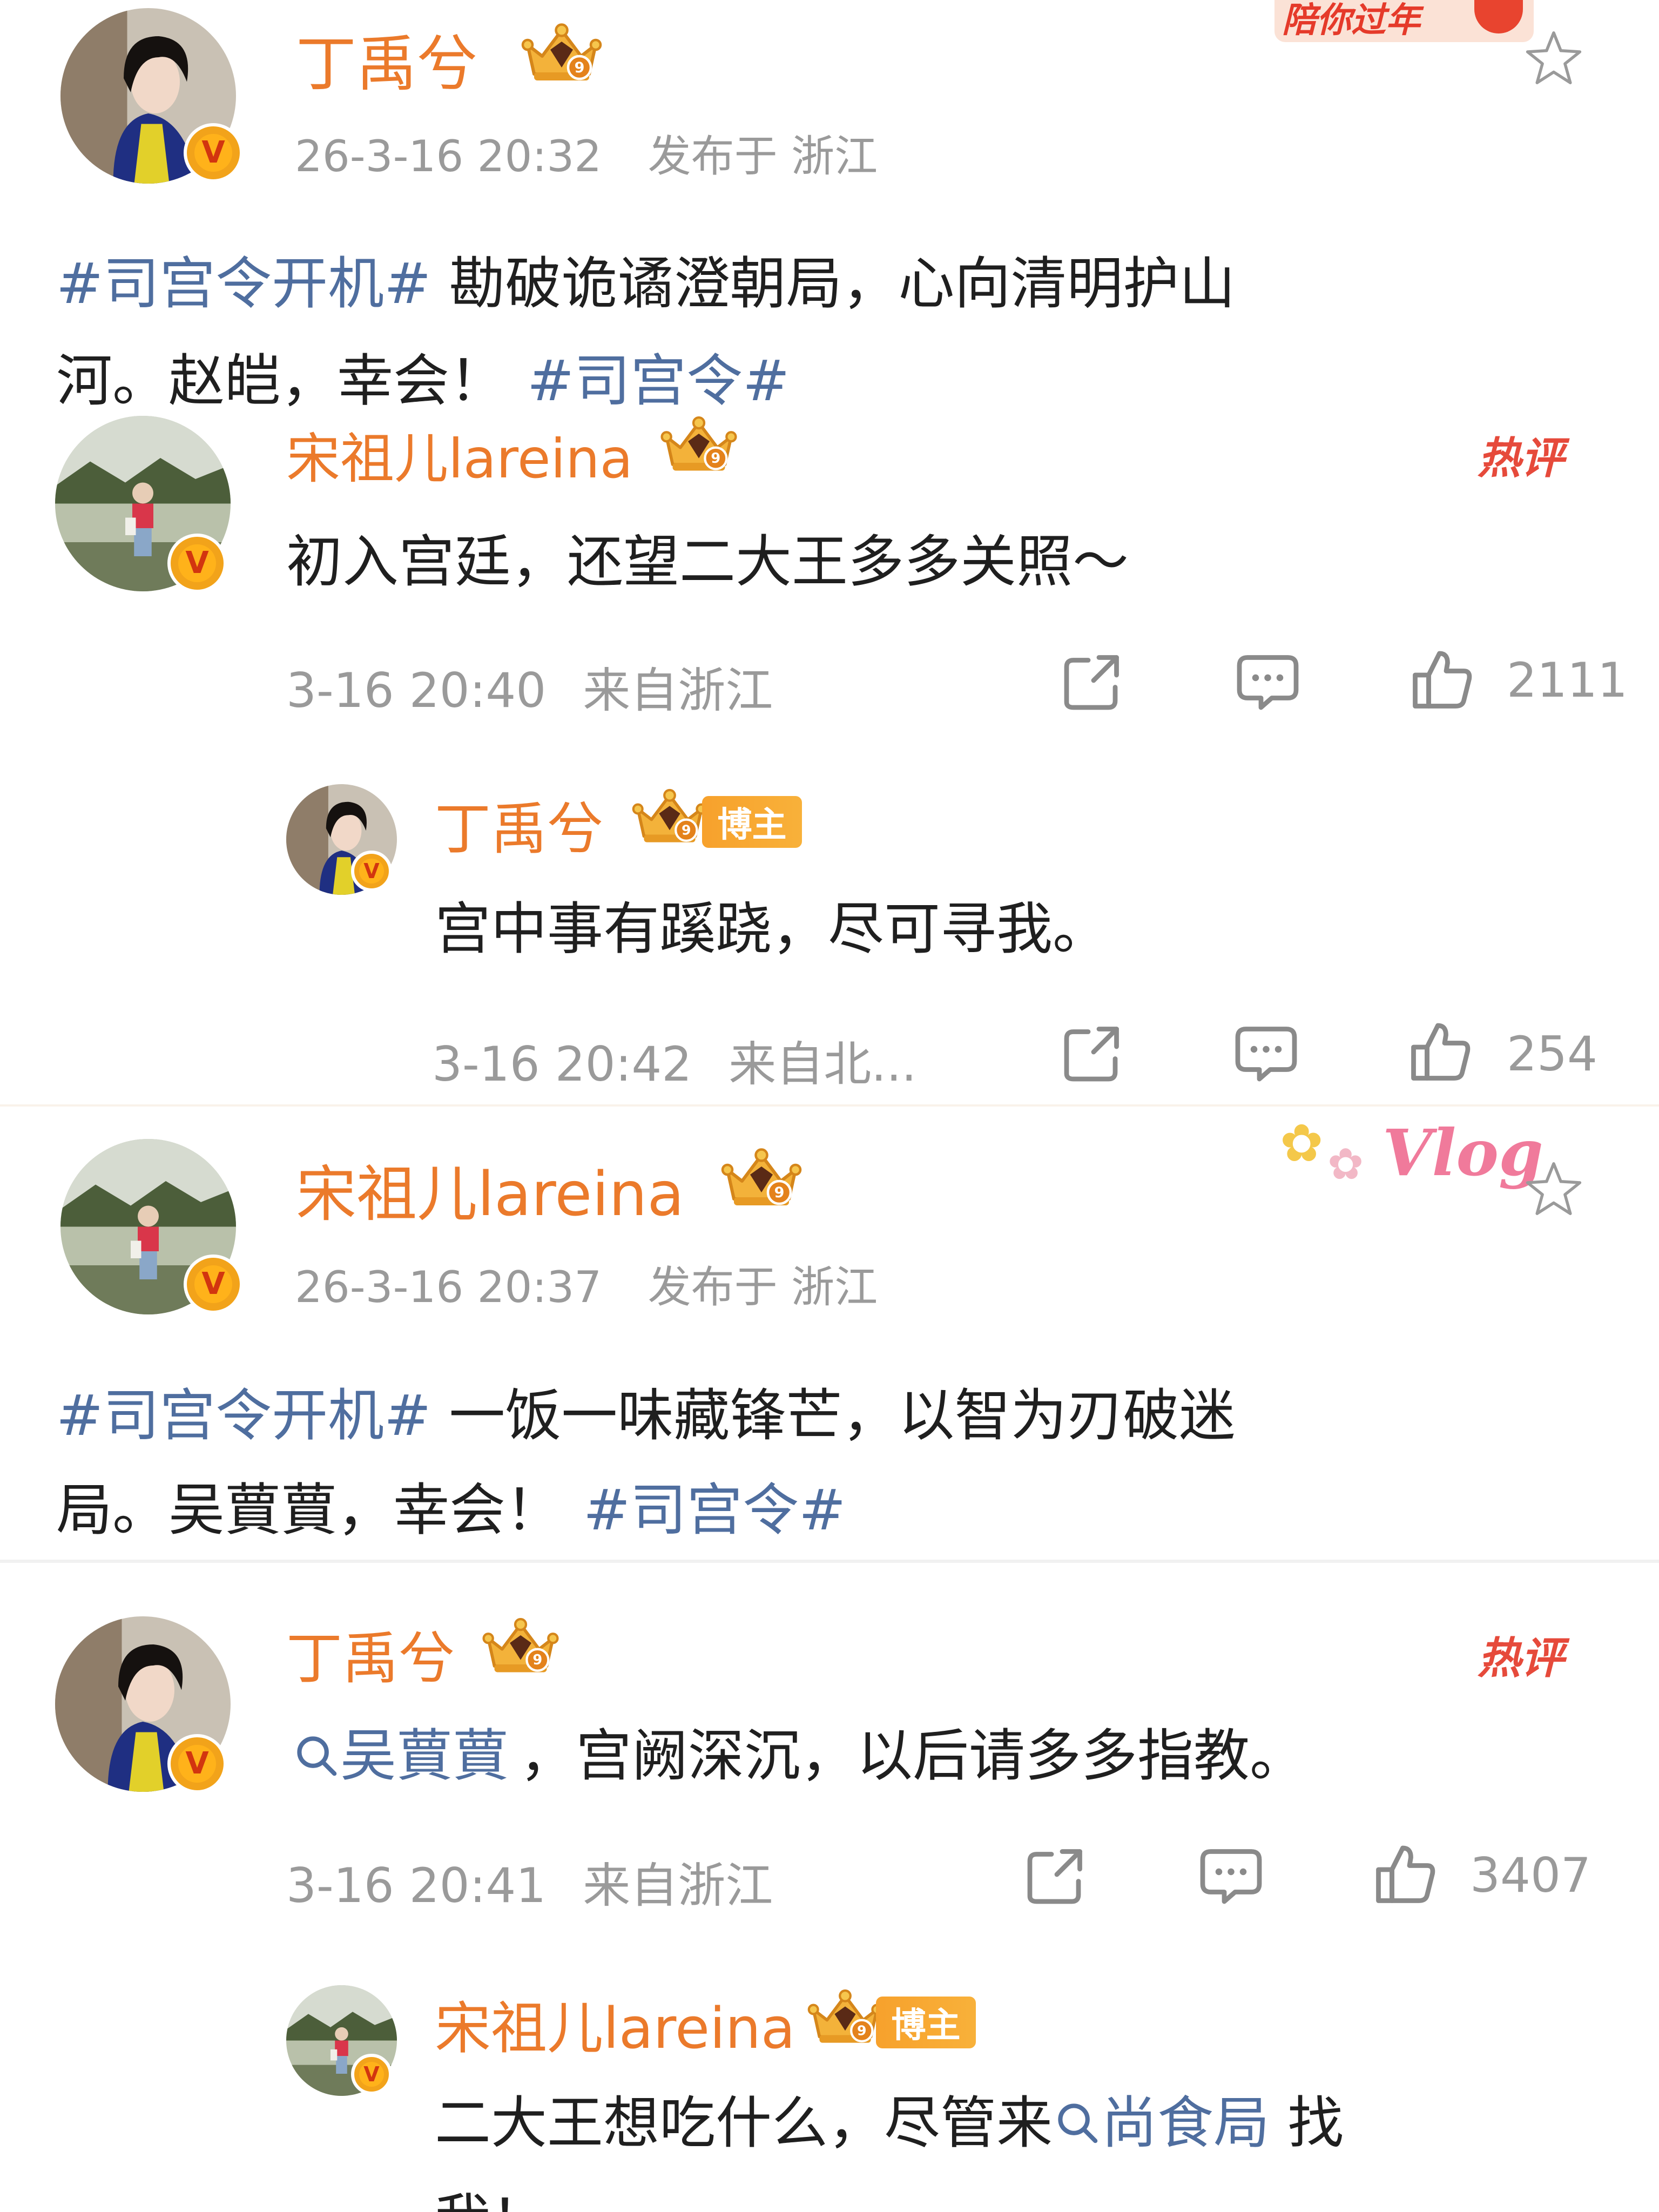  I want to click on author-name: 宋祖儿lareina, so click(490, 1189).